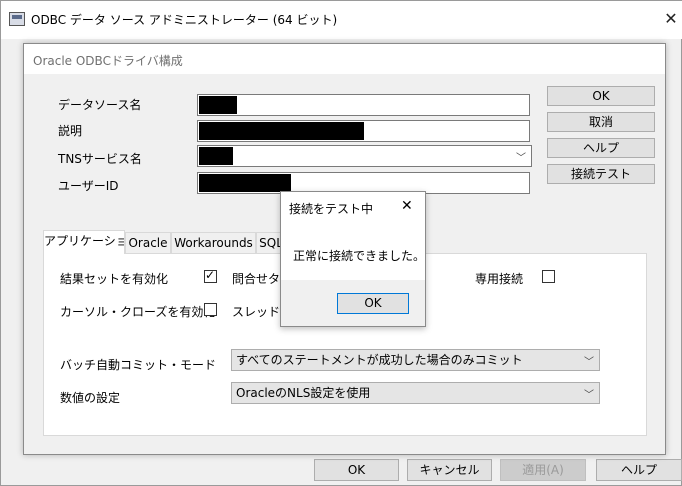  Describe the element at coordinates (639, 470) in the screenshot. I see `outer-help-button: ヘルプ` at that location.